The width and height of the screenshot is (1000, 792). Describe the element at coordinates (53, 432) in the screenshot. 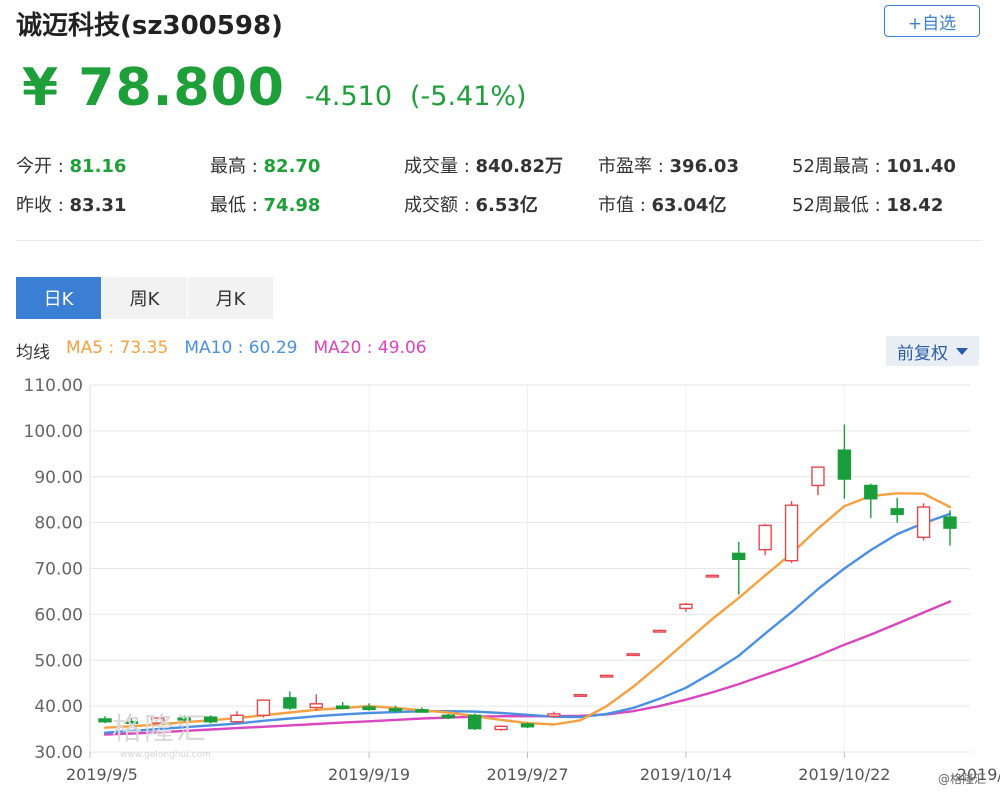

I see `y-tick-label: 100.00` at that location.